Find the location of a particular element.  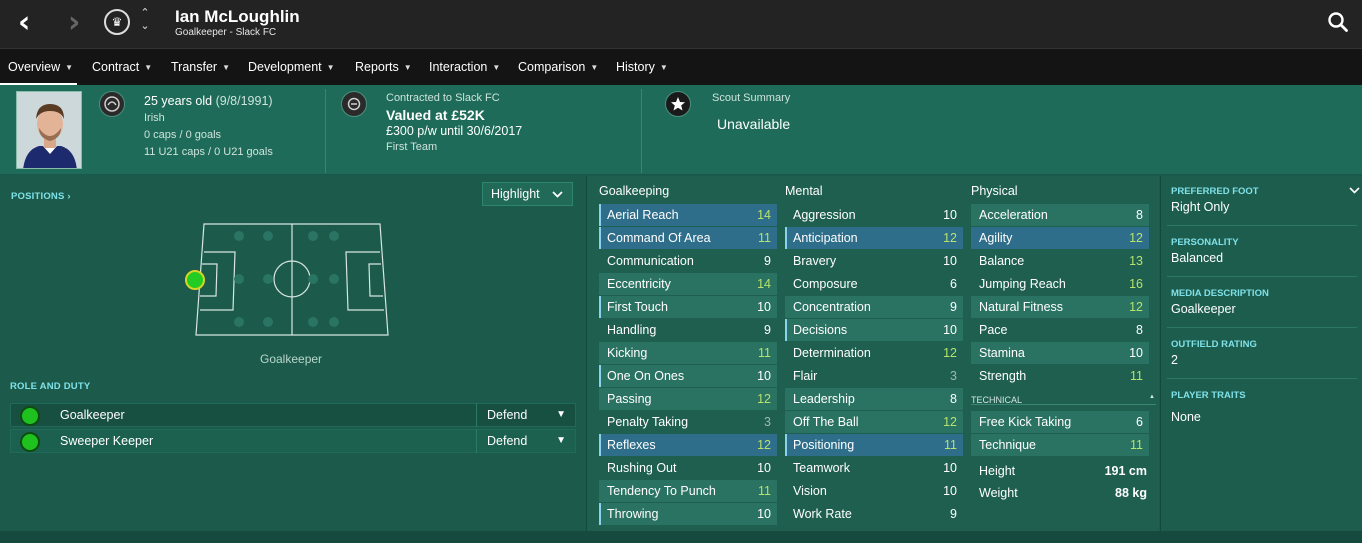

role-icon is located at coordinates (30, 416).